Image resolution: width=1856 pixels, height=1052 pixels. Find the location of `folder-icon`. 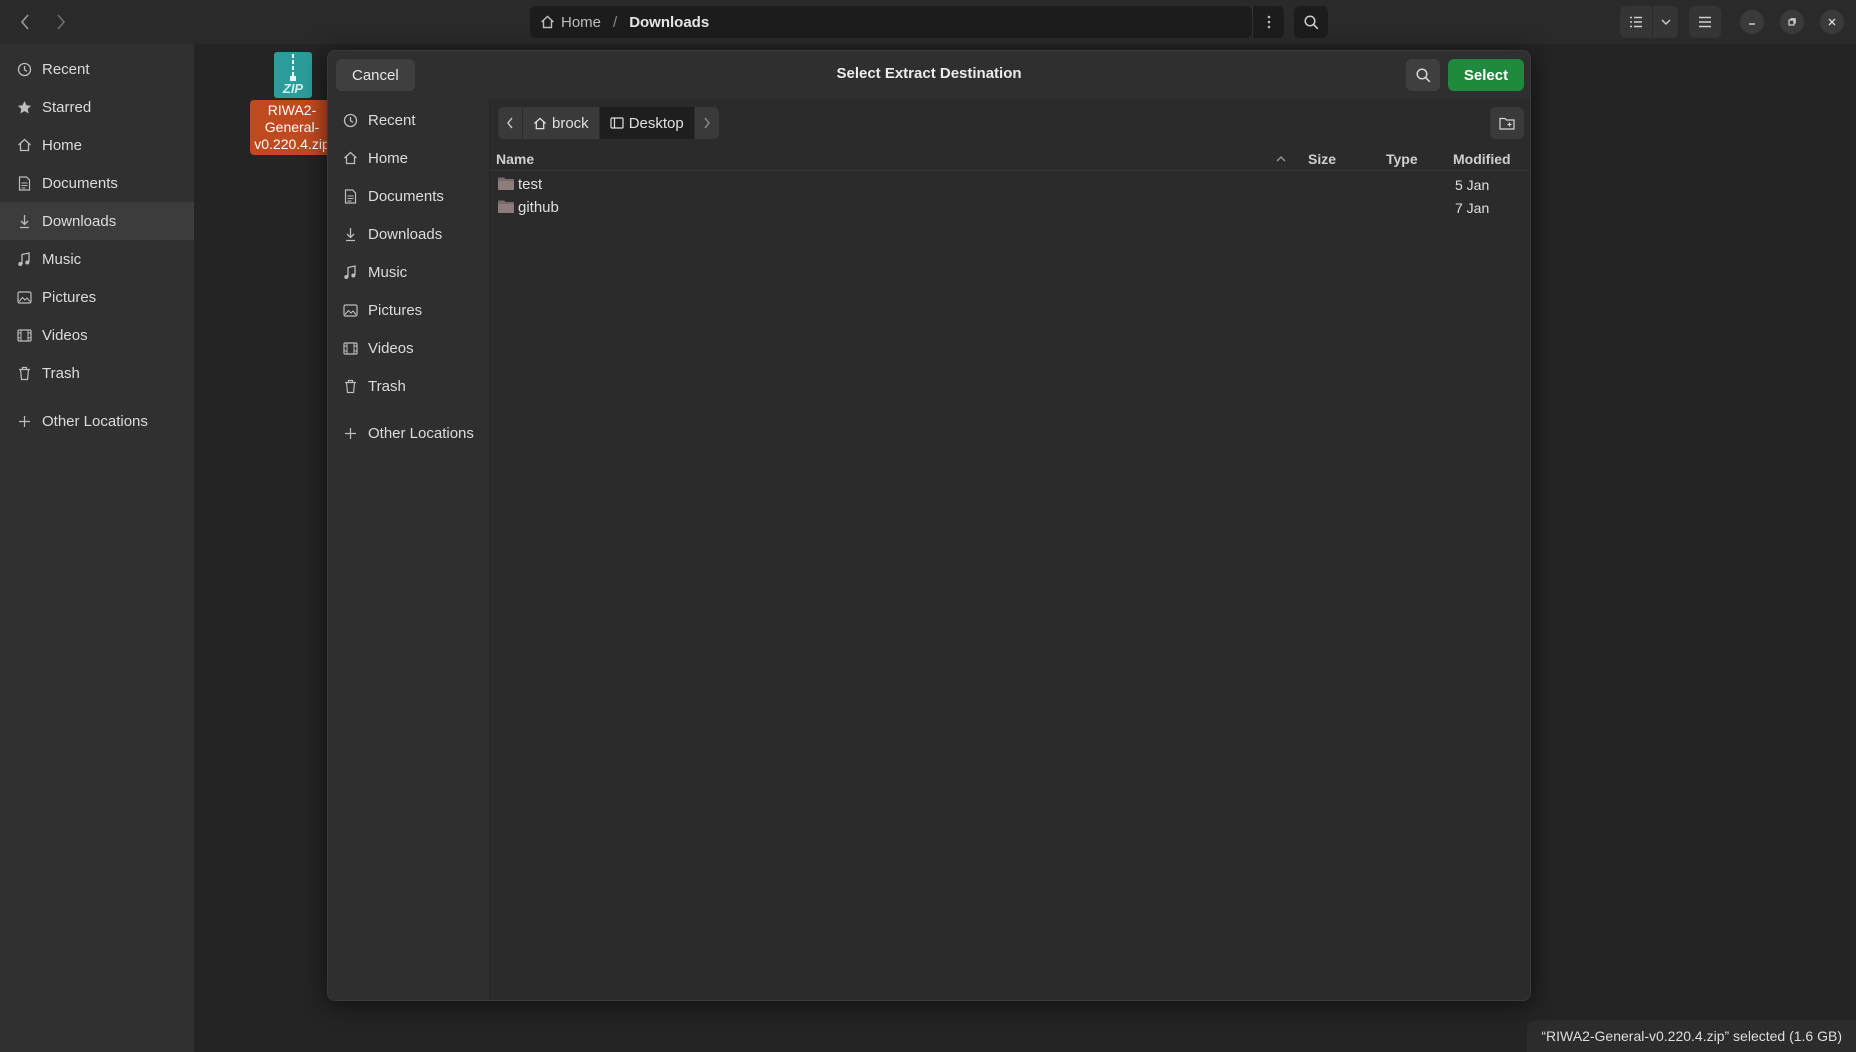

folder-icon is located at coordinates (506, 206).